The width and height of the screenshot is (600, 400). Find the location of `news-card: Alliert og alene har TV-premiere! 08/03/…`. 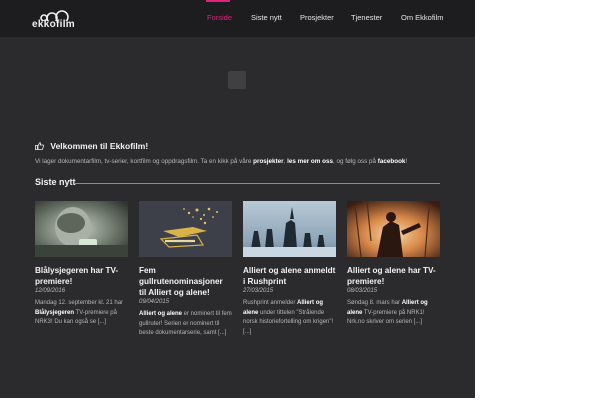

news-card: Alliert og alene har TV-premiere! 08/03/… is located at coordinates (393, 264).